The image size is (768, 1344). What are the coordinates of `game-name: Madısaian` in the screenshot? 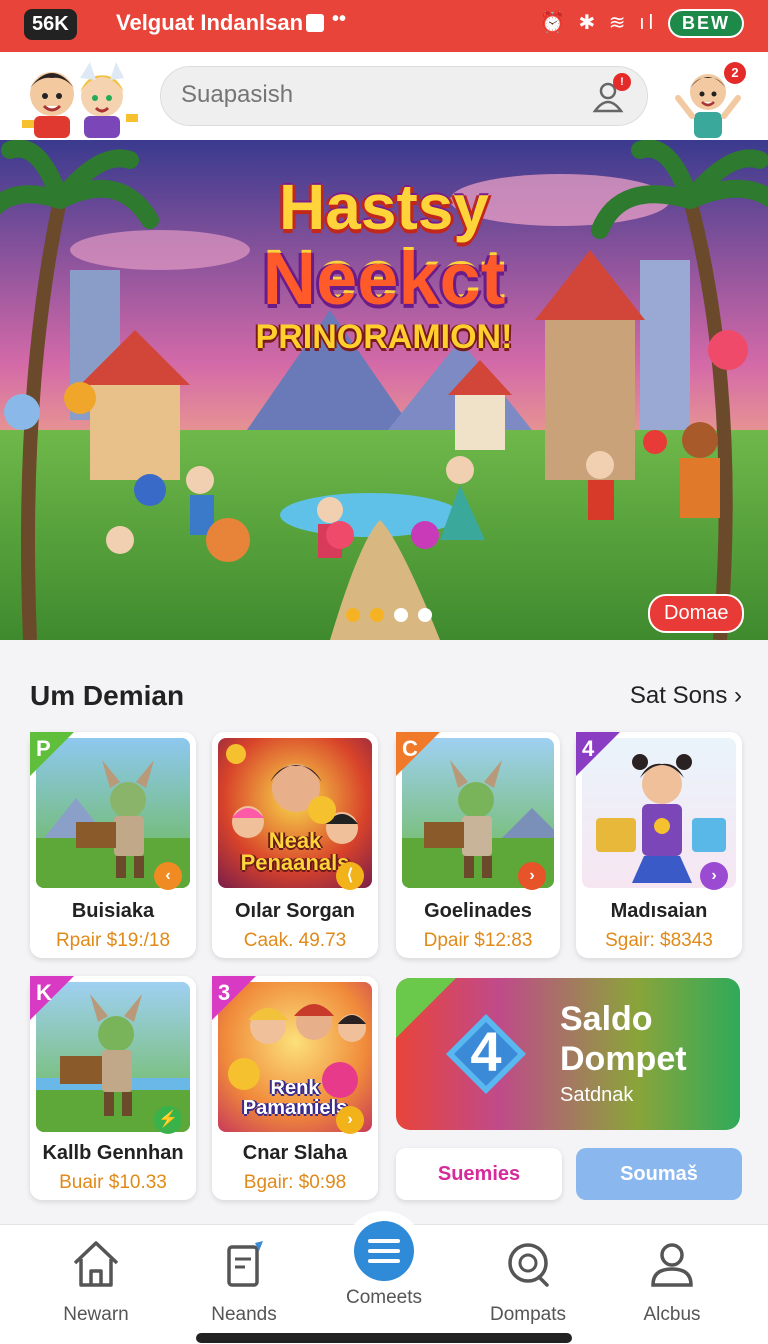 It's located at (659, 911).